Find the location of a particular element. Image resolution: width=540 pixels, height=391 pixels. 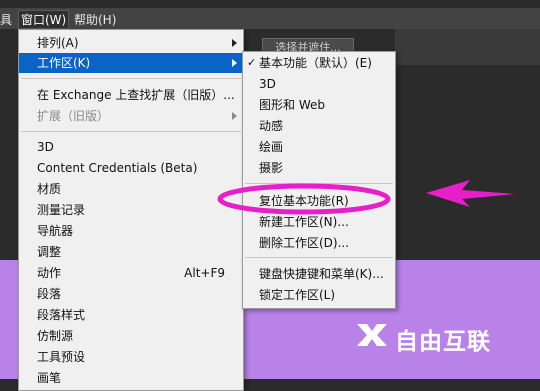

watermark-text: 自由互联 is located at coordinates (443, 342).